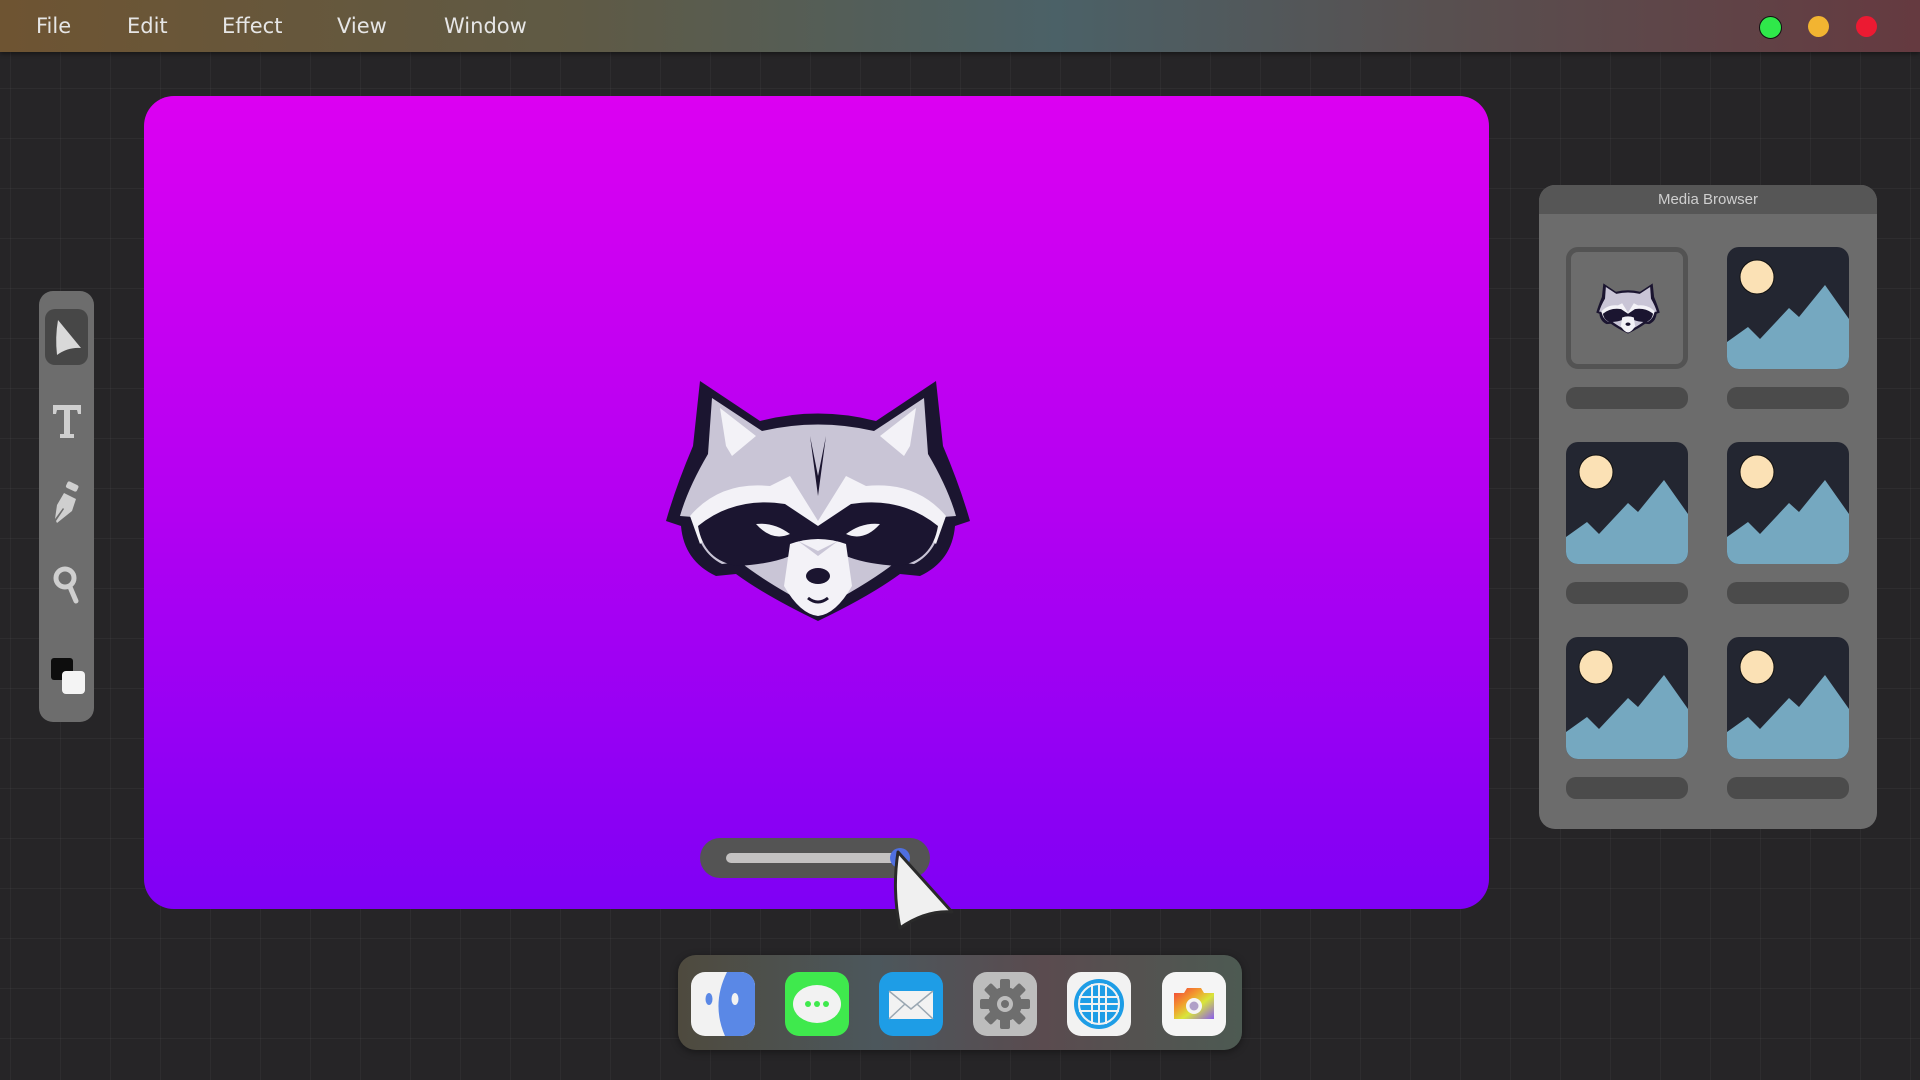  I want to click on menu-effect: Effect, so click(252, 26).